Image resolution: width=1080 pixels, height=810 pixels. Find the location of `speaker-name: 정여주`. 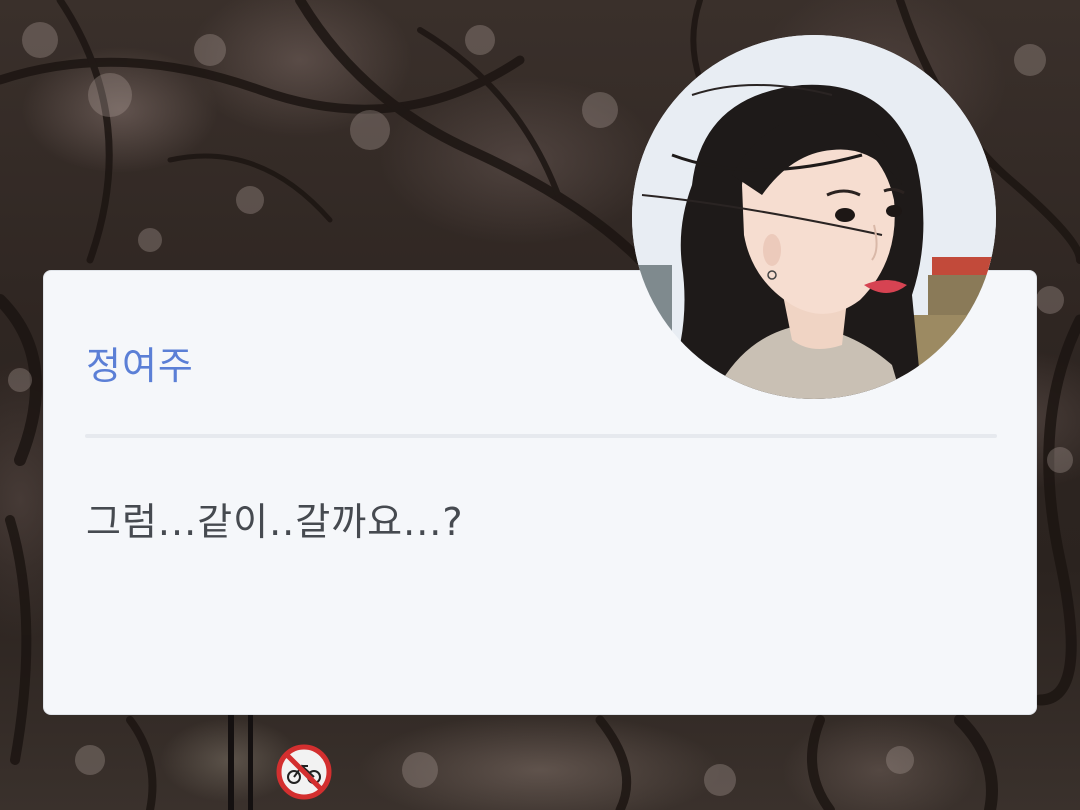

speaker-name: 정여주 is located at coordinates (140, 366).